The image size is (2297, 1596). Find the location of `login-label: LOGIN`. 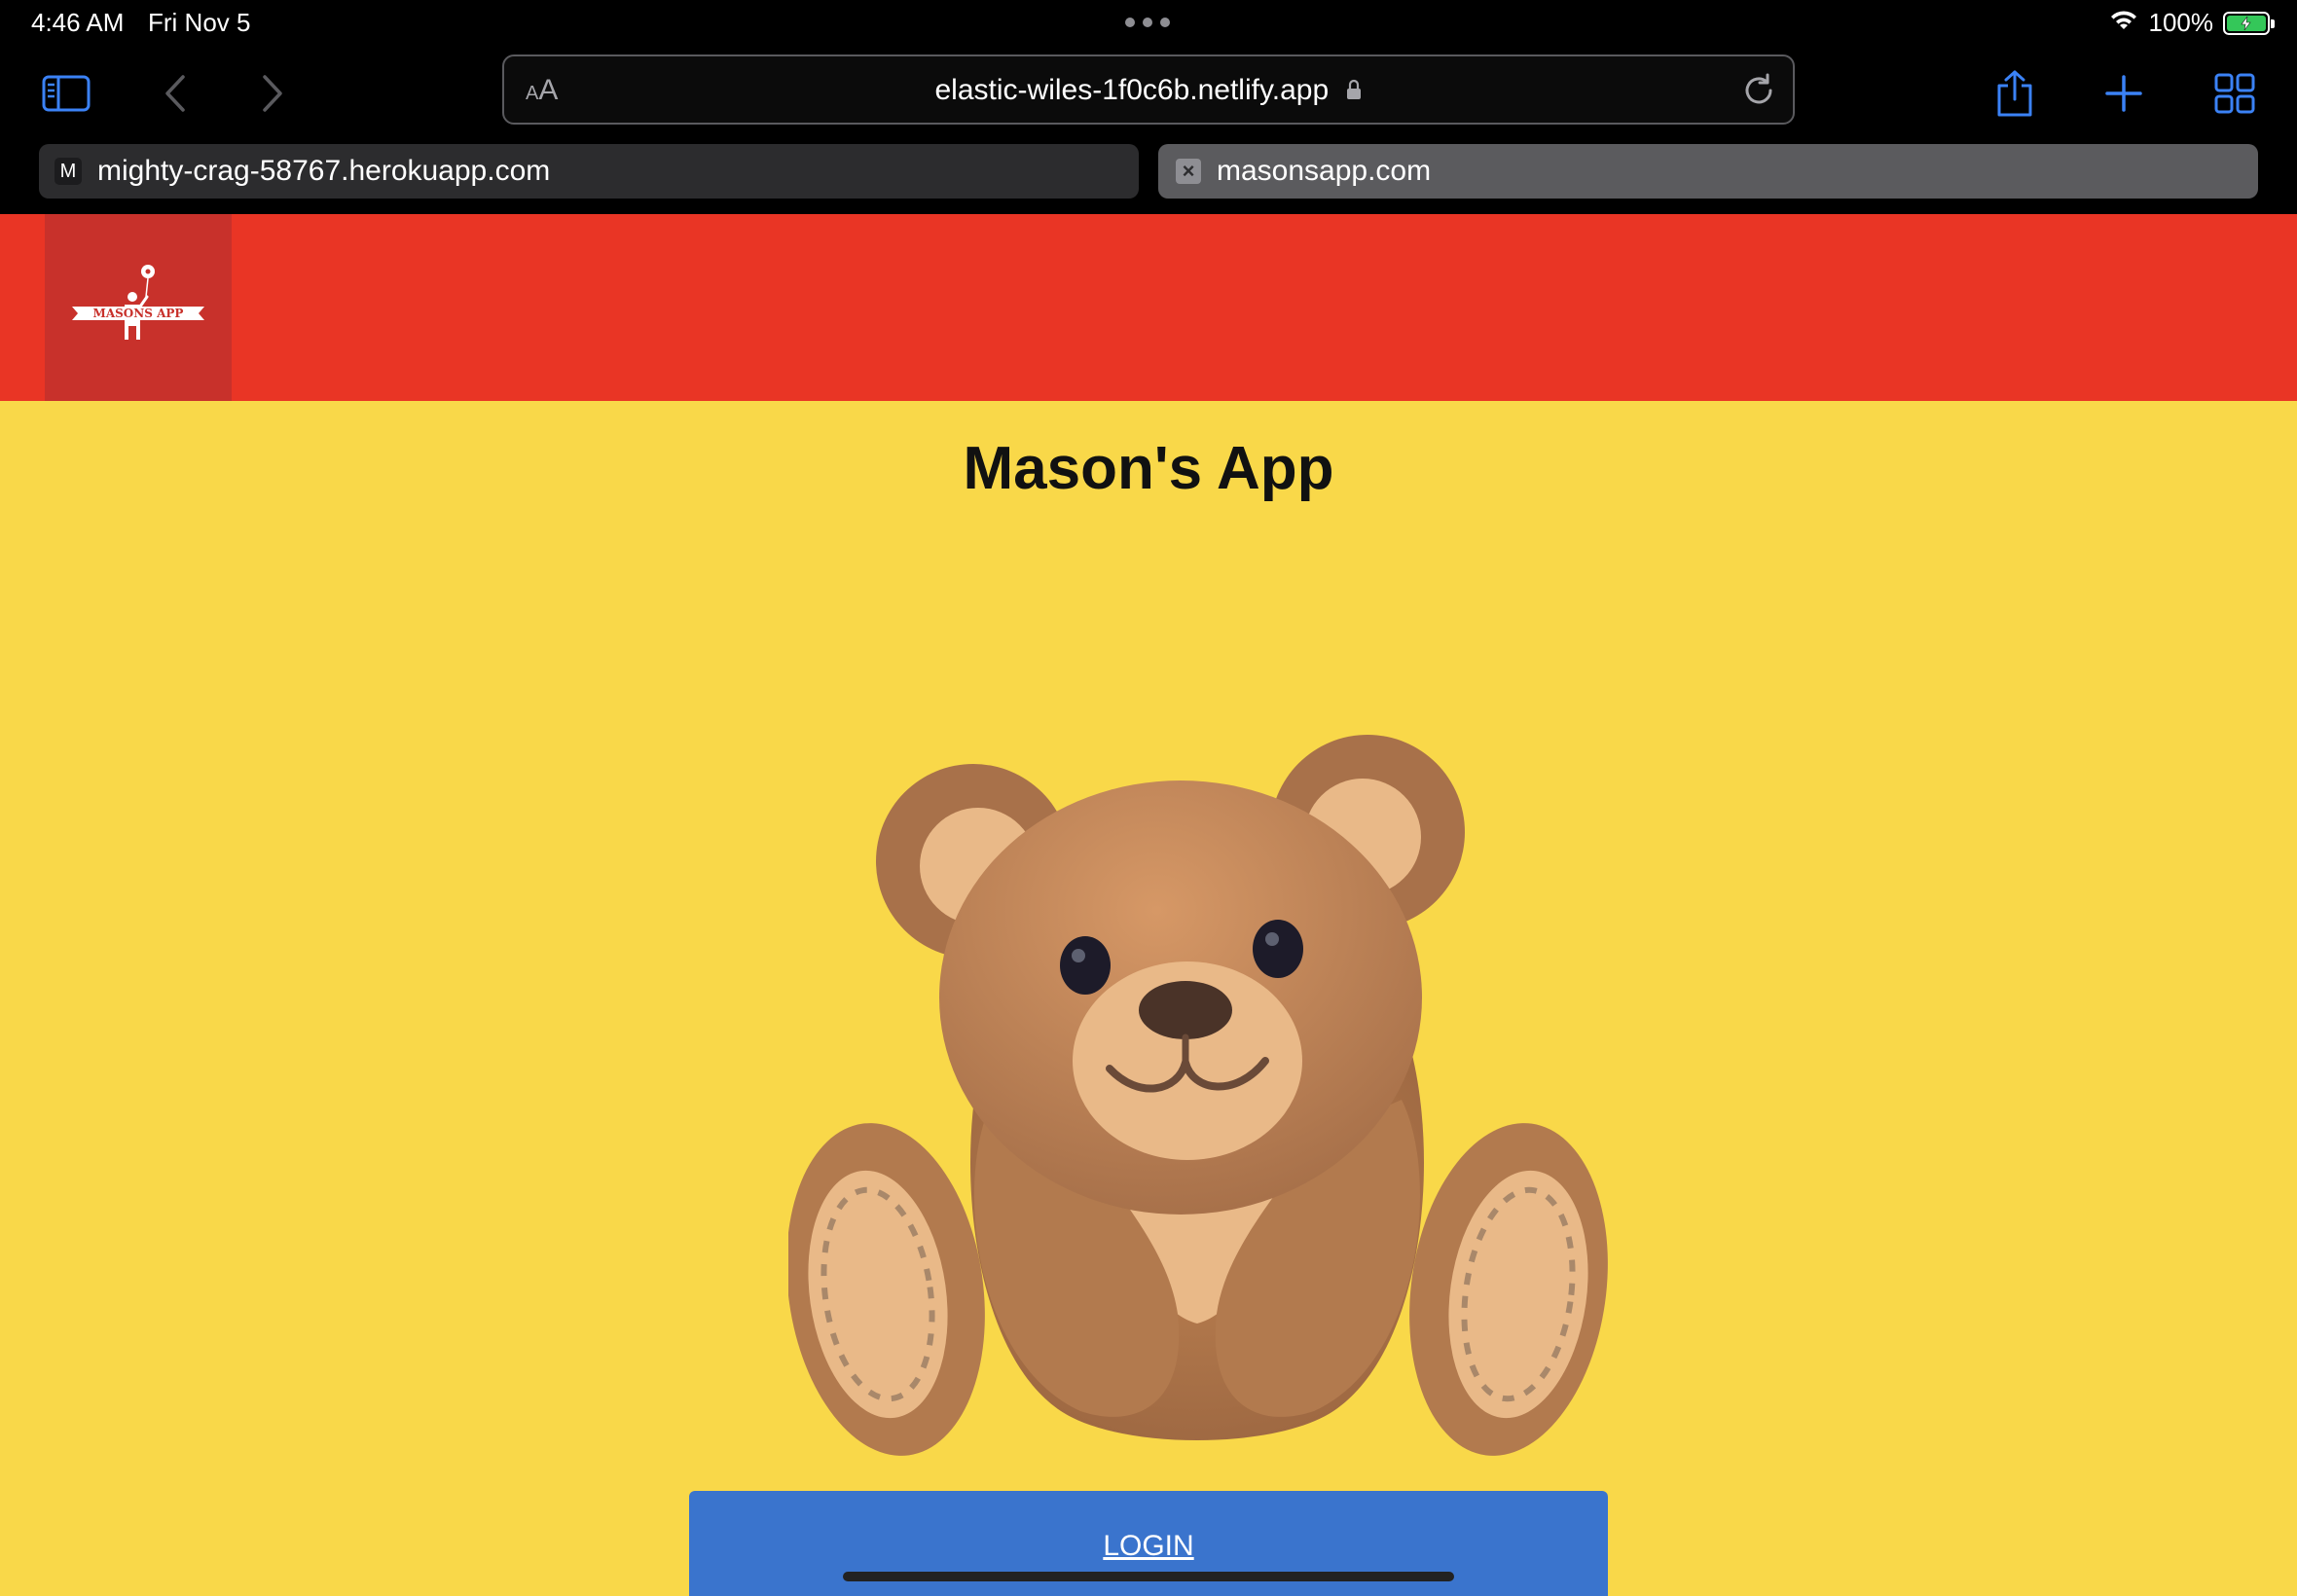

login-label: LOGIN is located at coordinates (1148, 1546).